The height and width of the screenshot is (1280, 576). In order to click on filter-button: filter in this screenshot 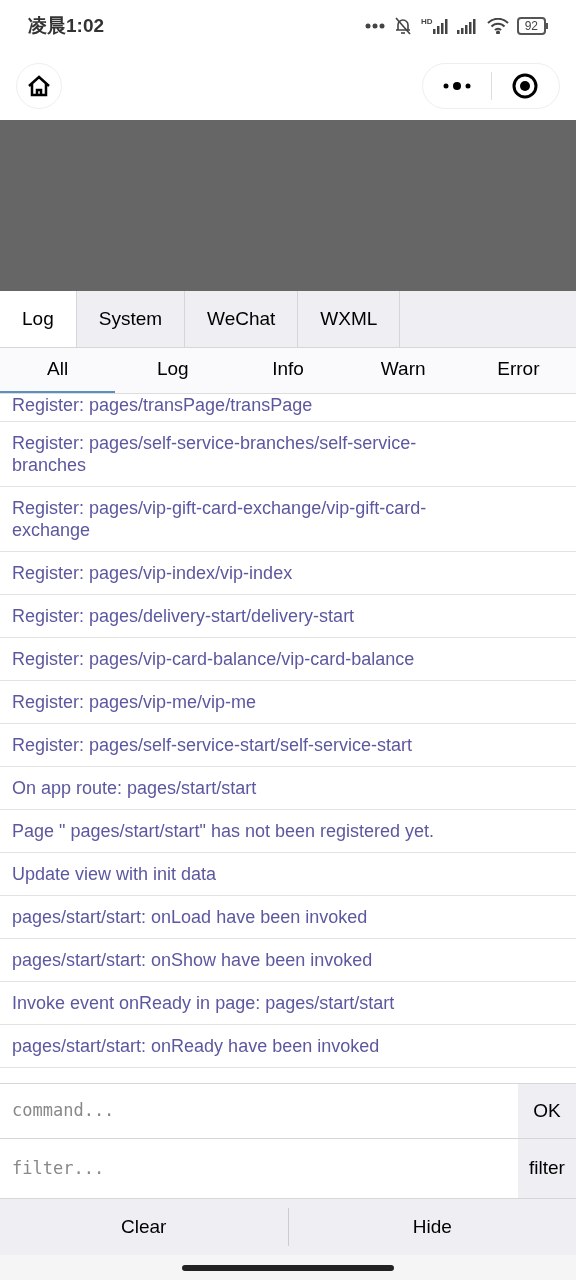, I will do `click(547, 1168)`.